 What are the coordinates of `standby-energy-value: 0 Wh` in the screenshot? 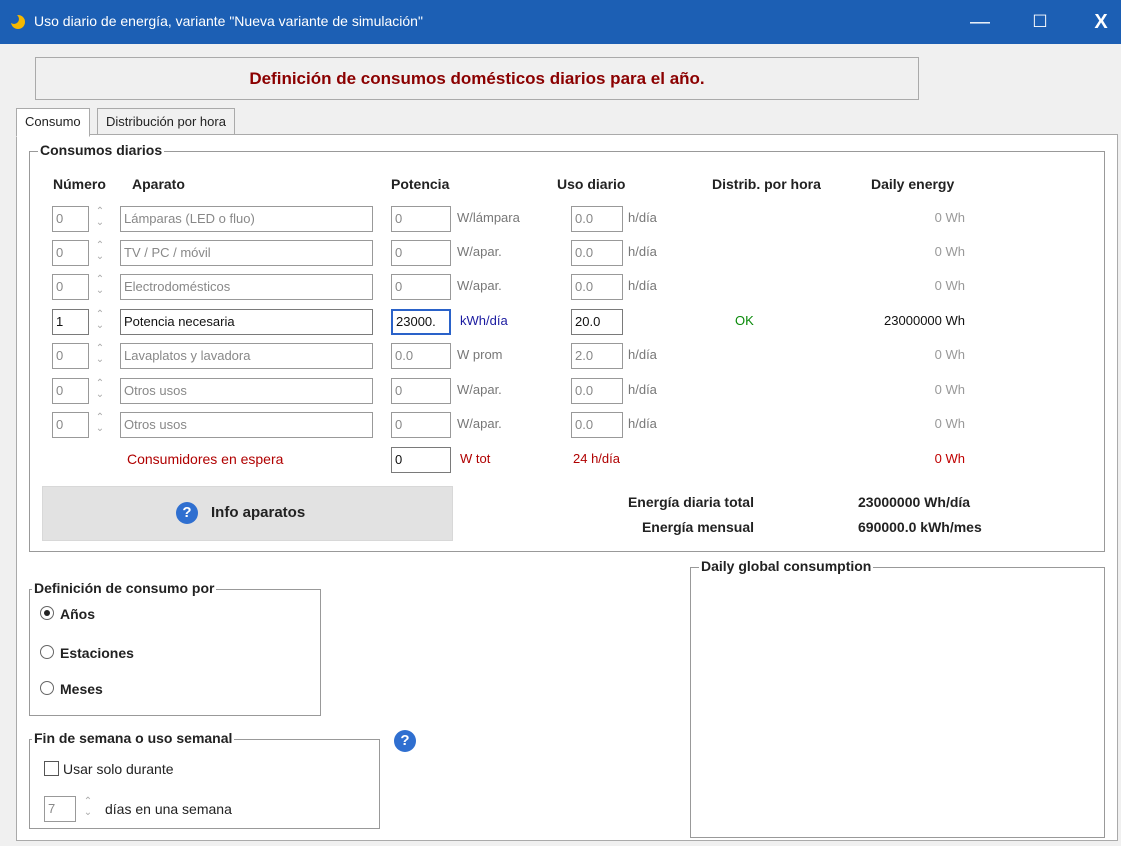 It's located at (949, 458).